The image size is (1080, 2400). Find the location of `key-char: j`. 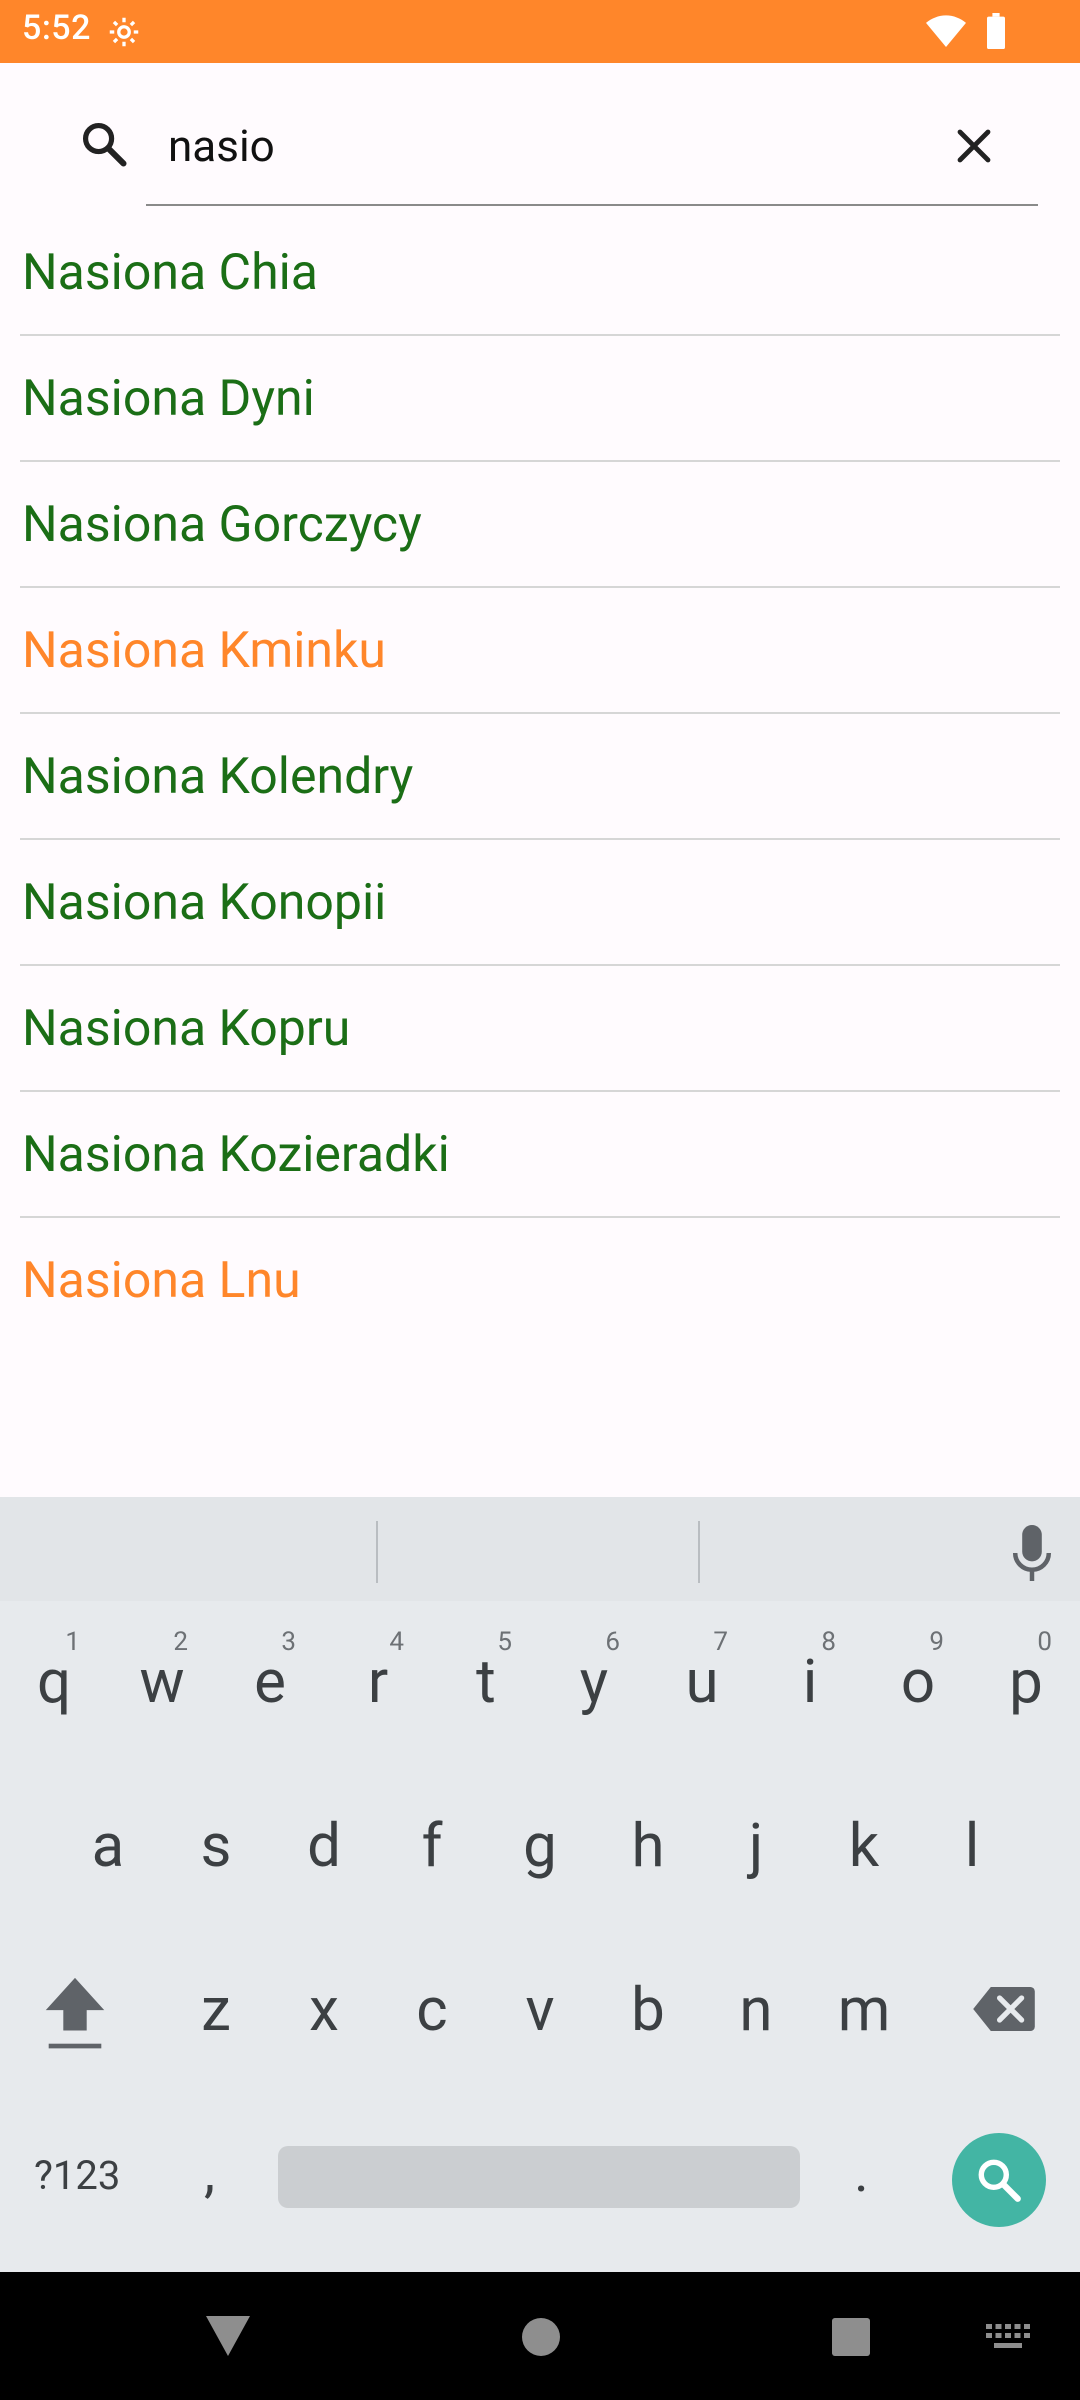

key-char: j is located at coordinates (756, 1845).